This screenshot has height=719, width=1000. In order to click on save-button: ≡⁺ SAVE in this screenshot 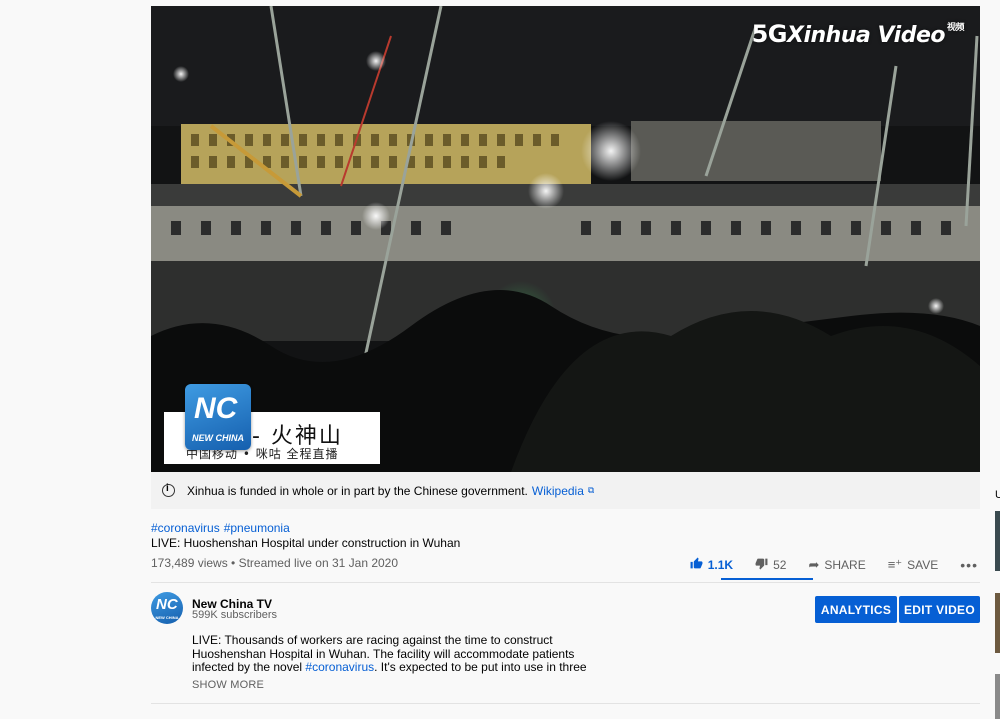, I will do `click(913, 565)`.